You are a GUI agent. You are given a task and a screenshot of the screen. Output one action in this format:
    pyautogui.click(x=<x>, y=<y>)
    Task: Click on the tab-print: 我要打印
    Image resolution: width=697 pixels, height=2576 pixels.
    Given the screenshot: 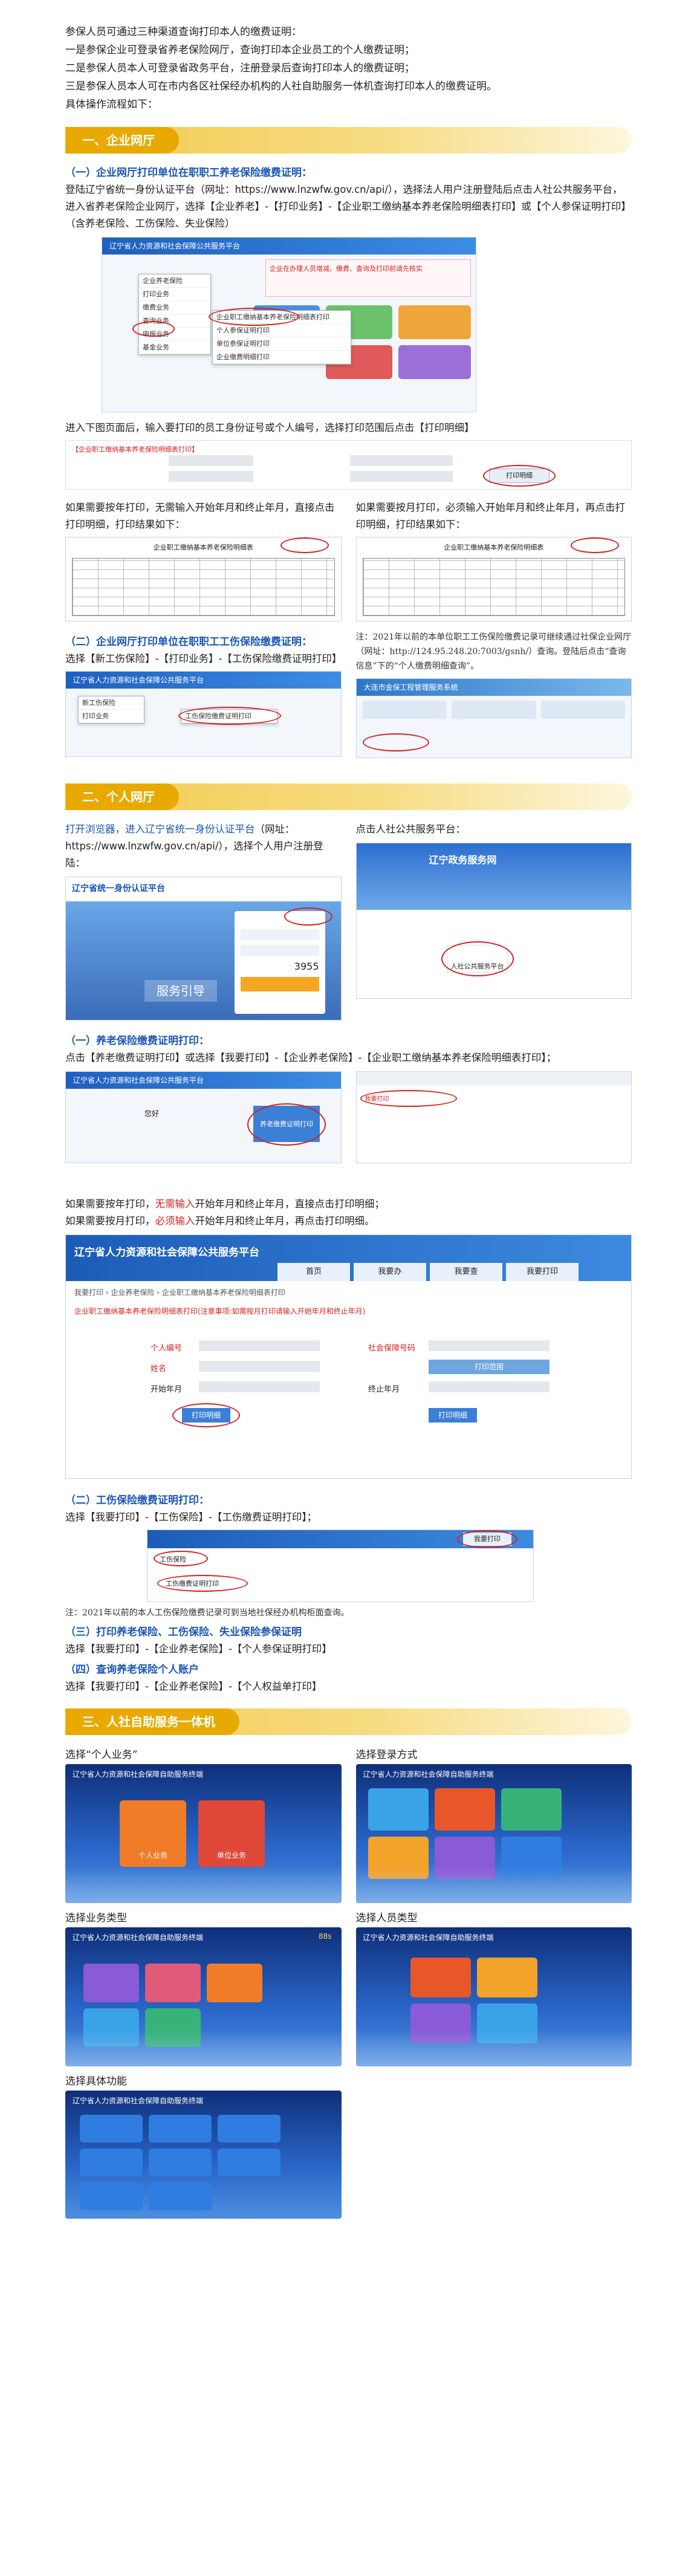 What is the action you would take?
    pyautogui.click(x=542, y=1272)
    